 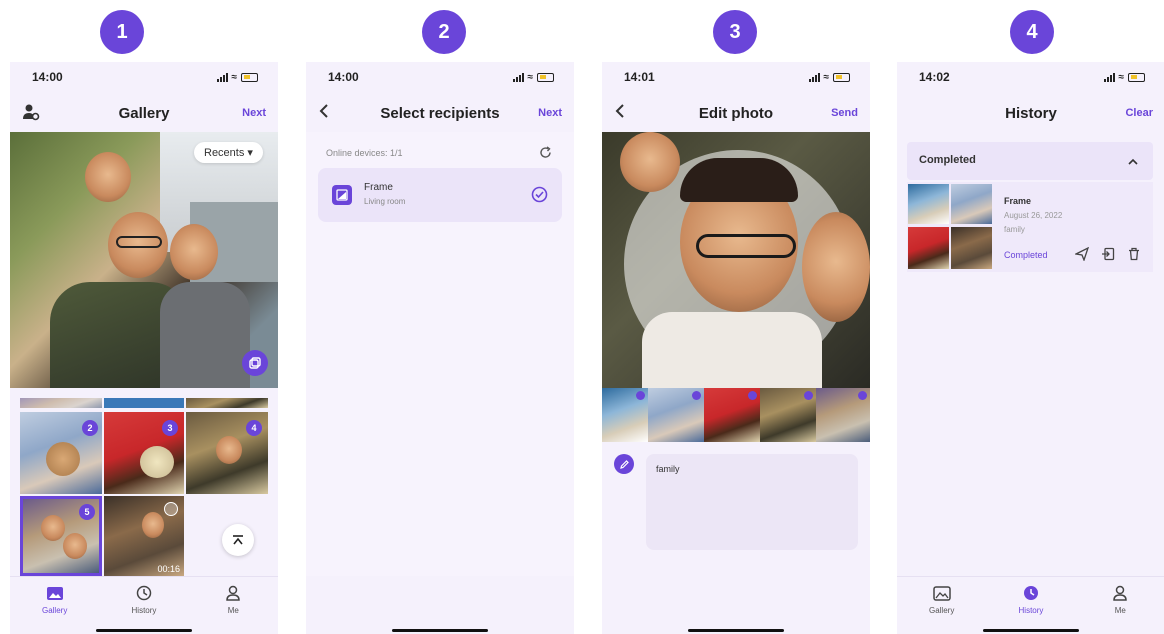 I want to click on scroll-top-icon, so click(x=238, y=540).